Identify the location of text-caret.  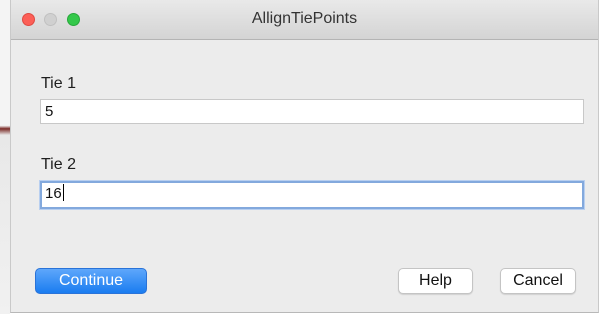
(63, 192).